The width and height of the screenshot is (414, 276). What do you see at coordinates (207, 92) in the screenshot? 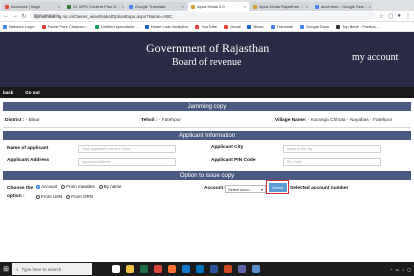
I see `menu-bar: back Go out` at bounding box center [207, 92].